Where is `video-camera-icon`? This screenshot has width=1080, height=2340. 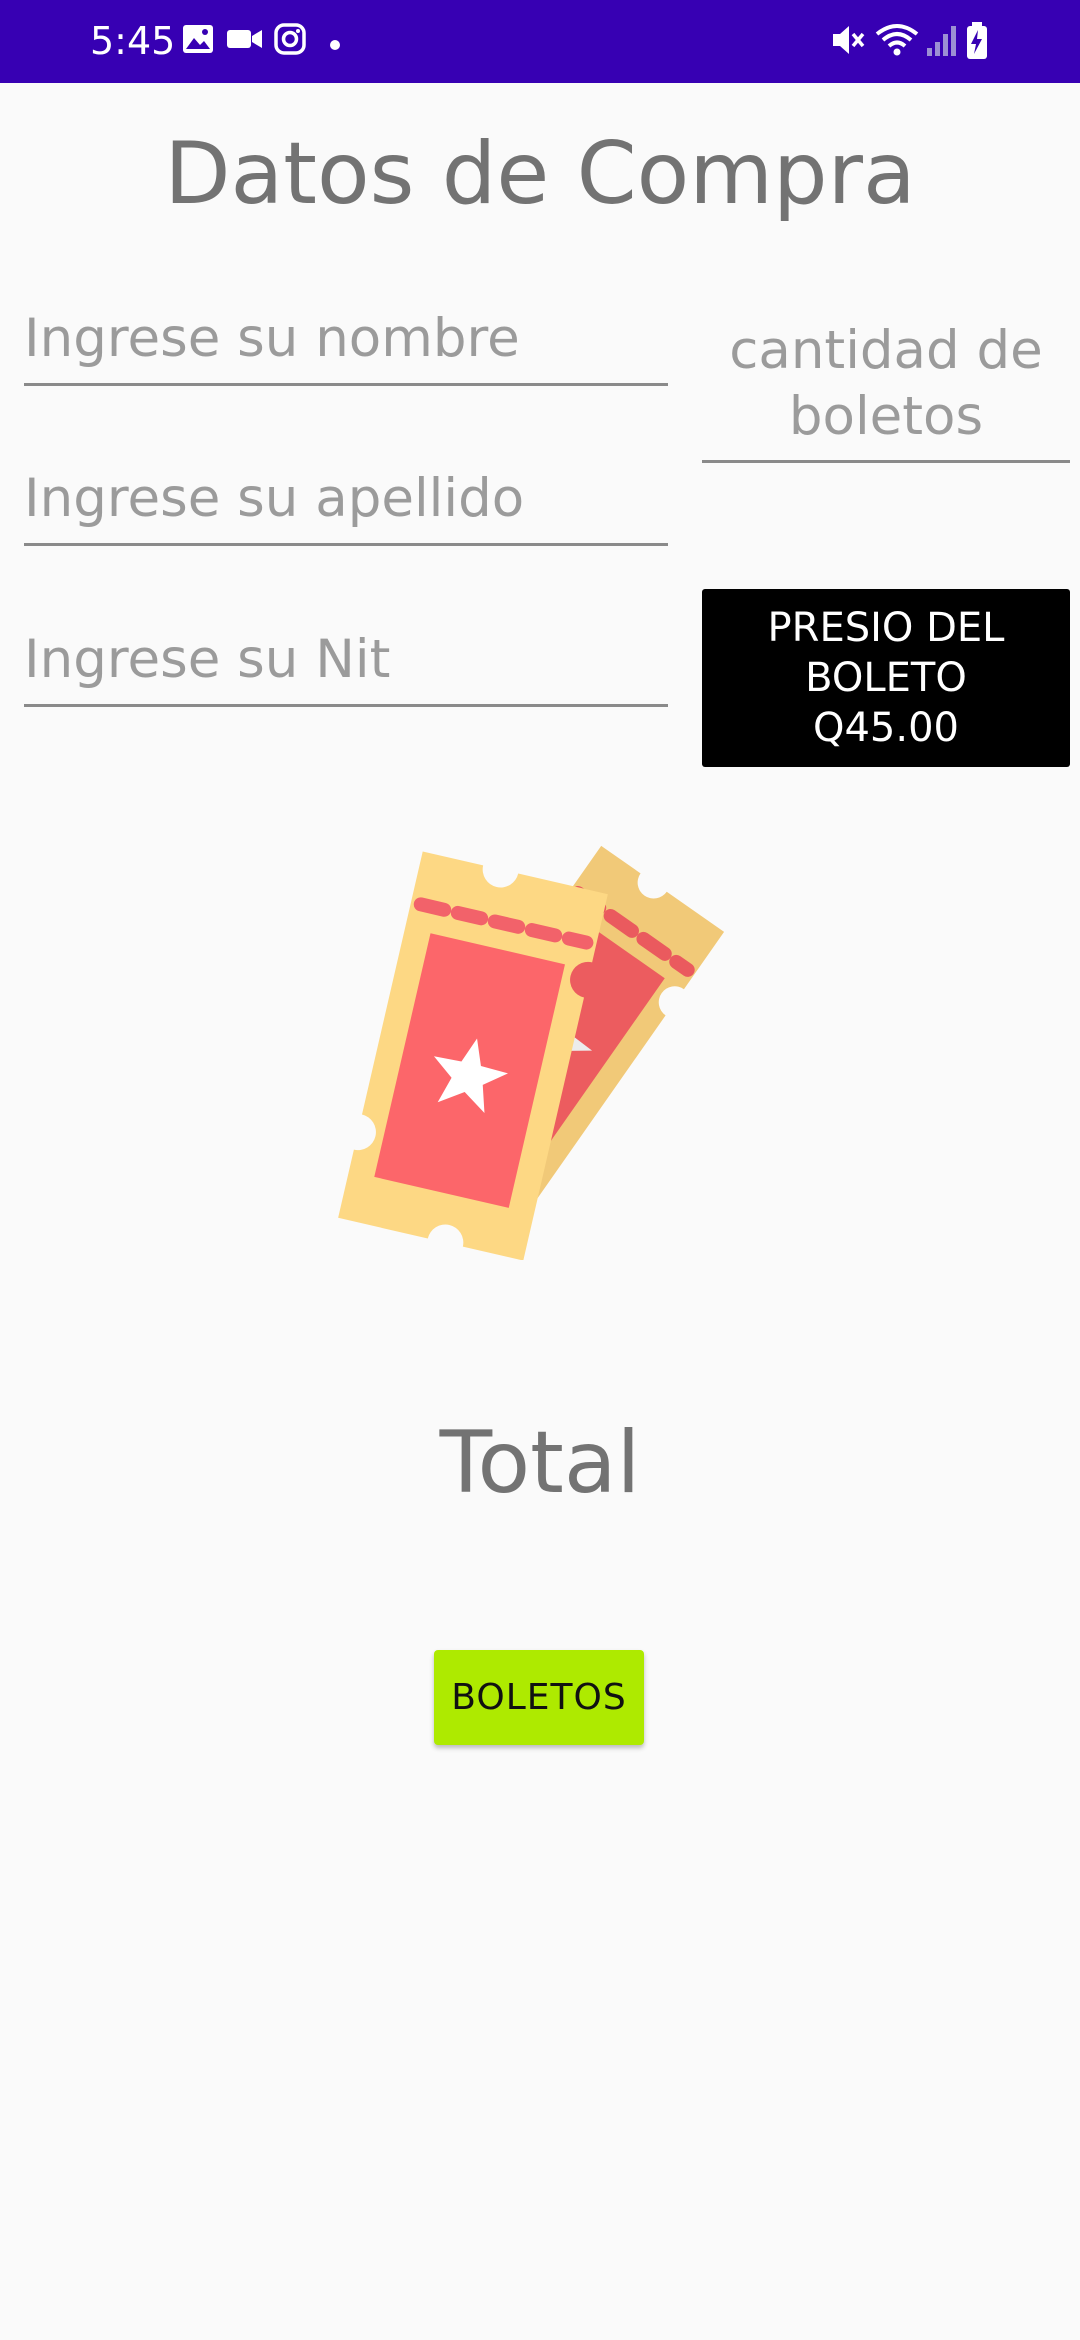 video-camera-icon is located at coordinates (245, 41).